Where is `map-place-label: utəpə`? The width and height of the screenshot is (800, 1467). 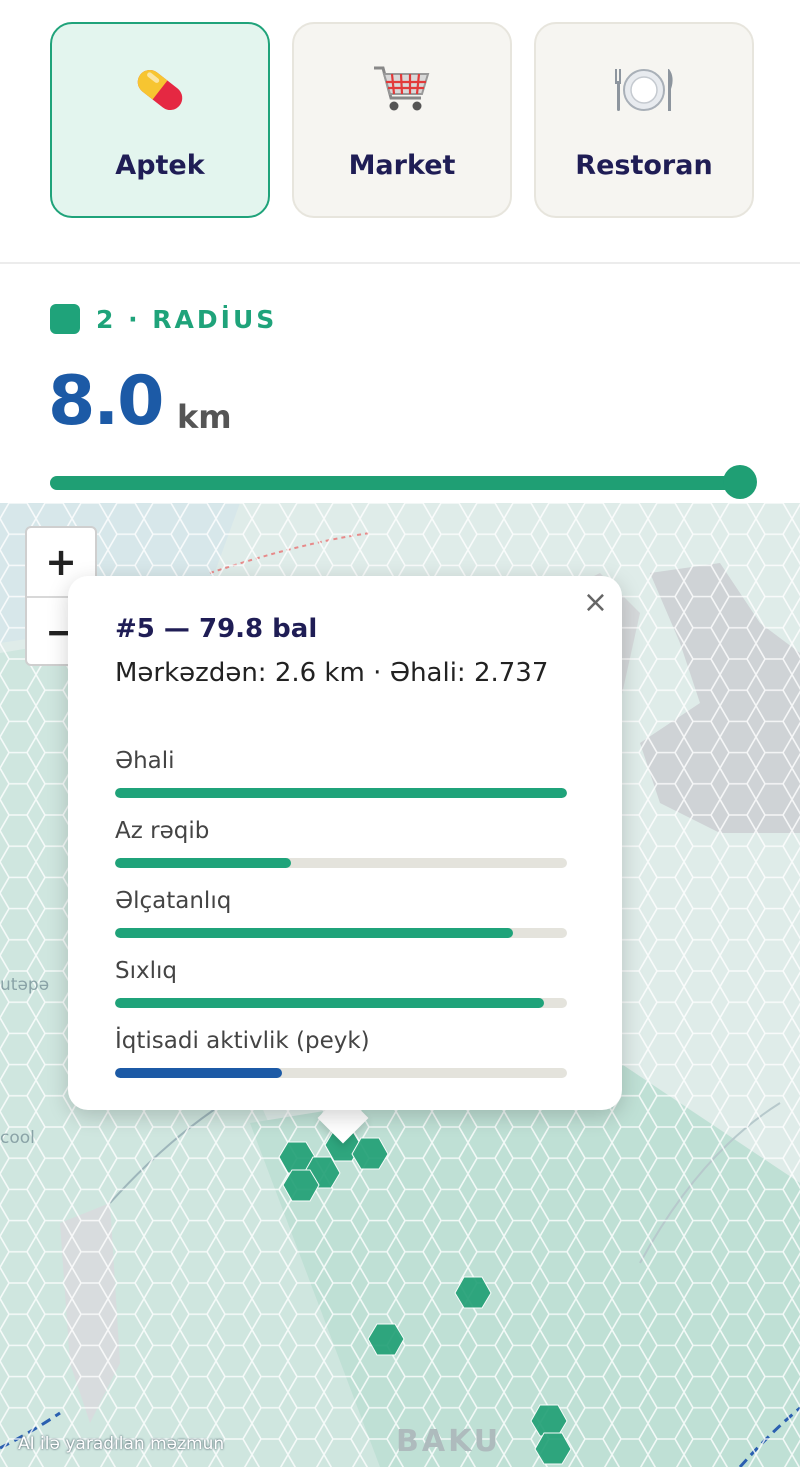 map-place-label: utəpə is located at coordinates (25, 985).